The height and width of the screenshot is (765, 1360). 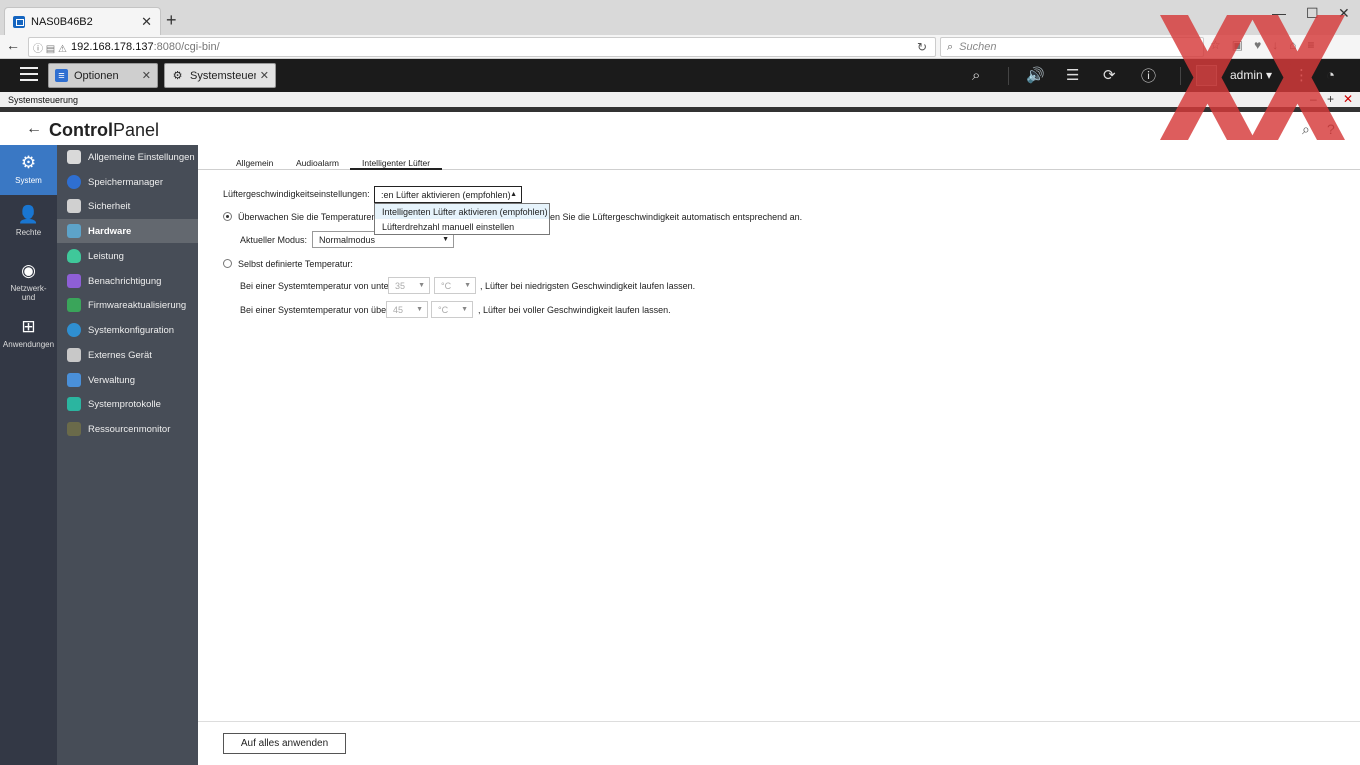 What do you see at coordinates (1257, 45) in the screenshot?
I see `pocket-icon: ♥` at bounding box center [1257, 45].